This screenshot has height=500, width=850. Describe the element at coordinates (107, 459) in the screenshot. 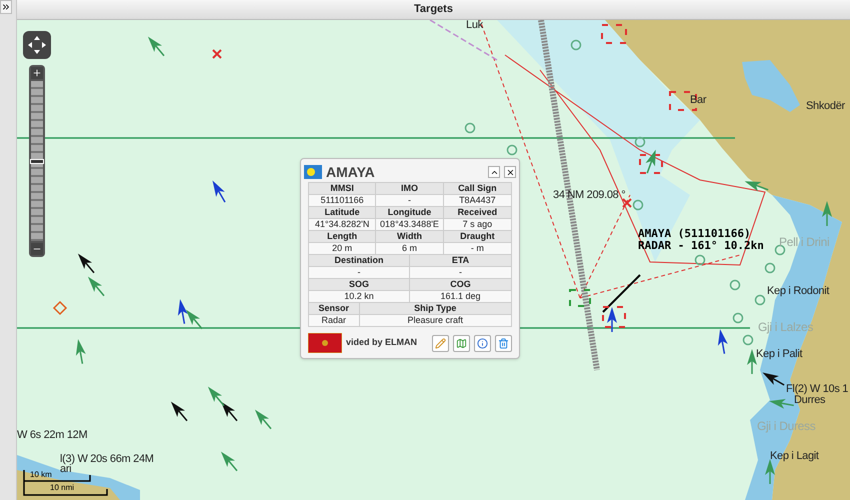

I see `map-label: l(3) W 20s 66m 24M` at that location.